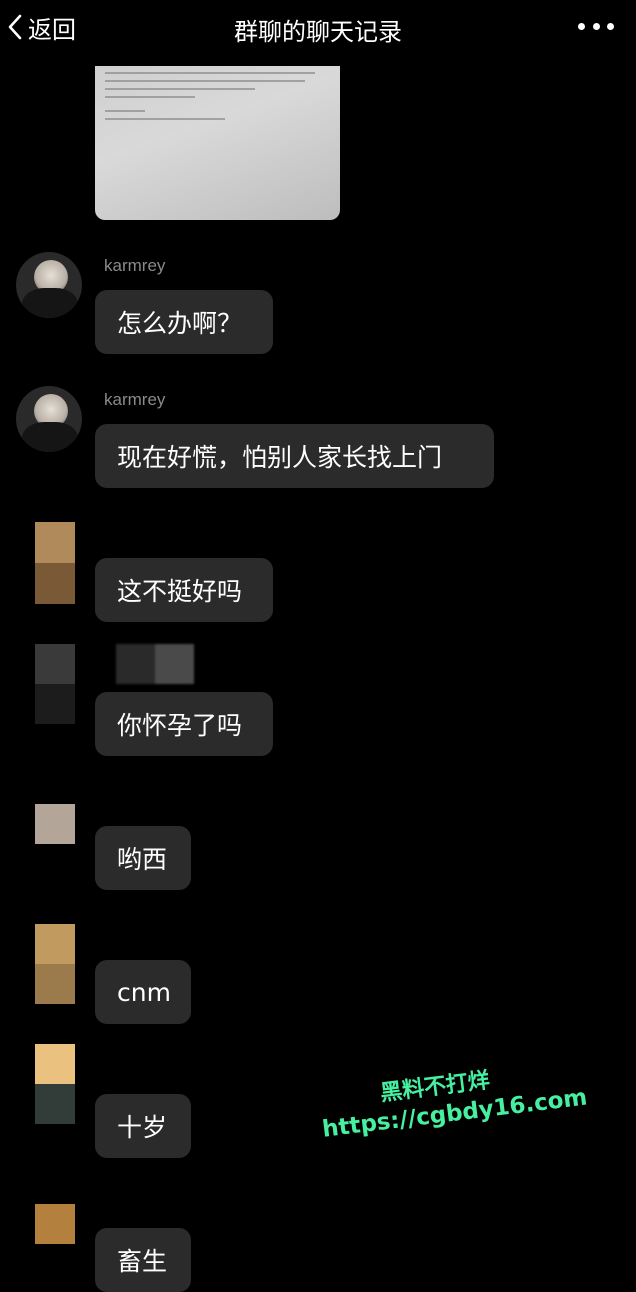 This screenshot has height=1292, width=636. What do you see at coordinates (155, 664) in the screenshot?
I see `blurred-sender-name` at bounding box center [155, 664].